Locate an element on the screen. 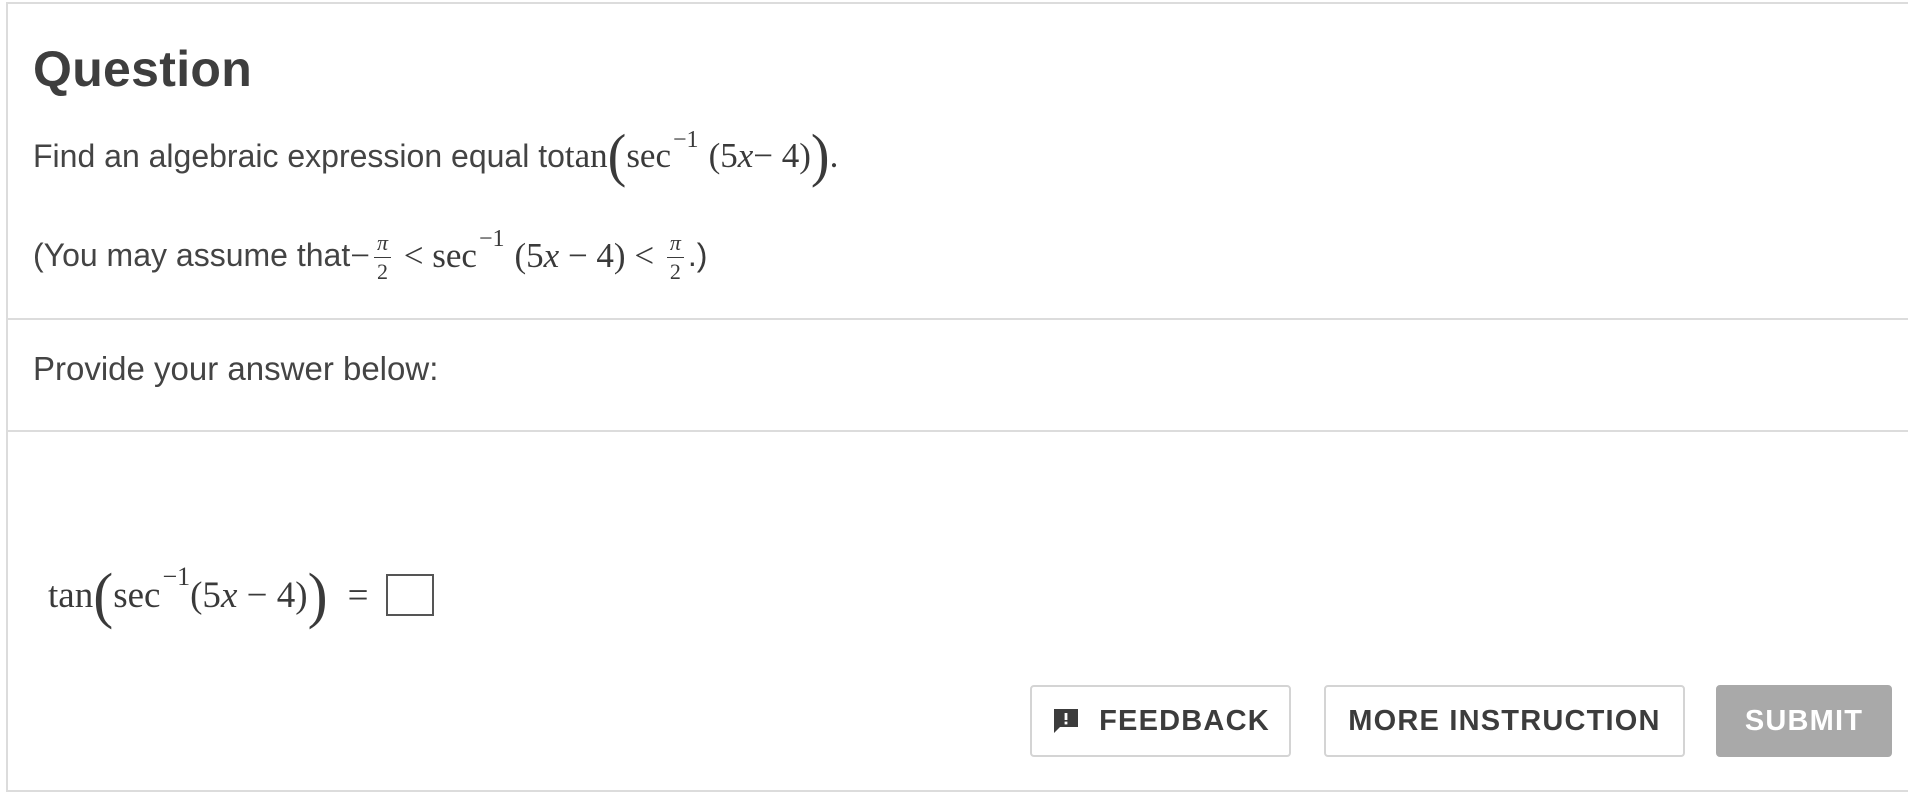 Image resolution: width=1908 pixels, height=796 pixels. submit-button: SUBMIT is located at coordinates (1804, 721).